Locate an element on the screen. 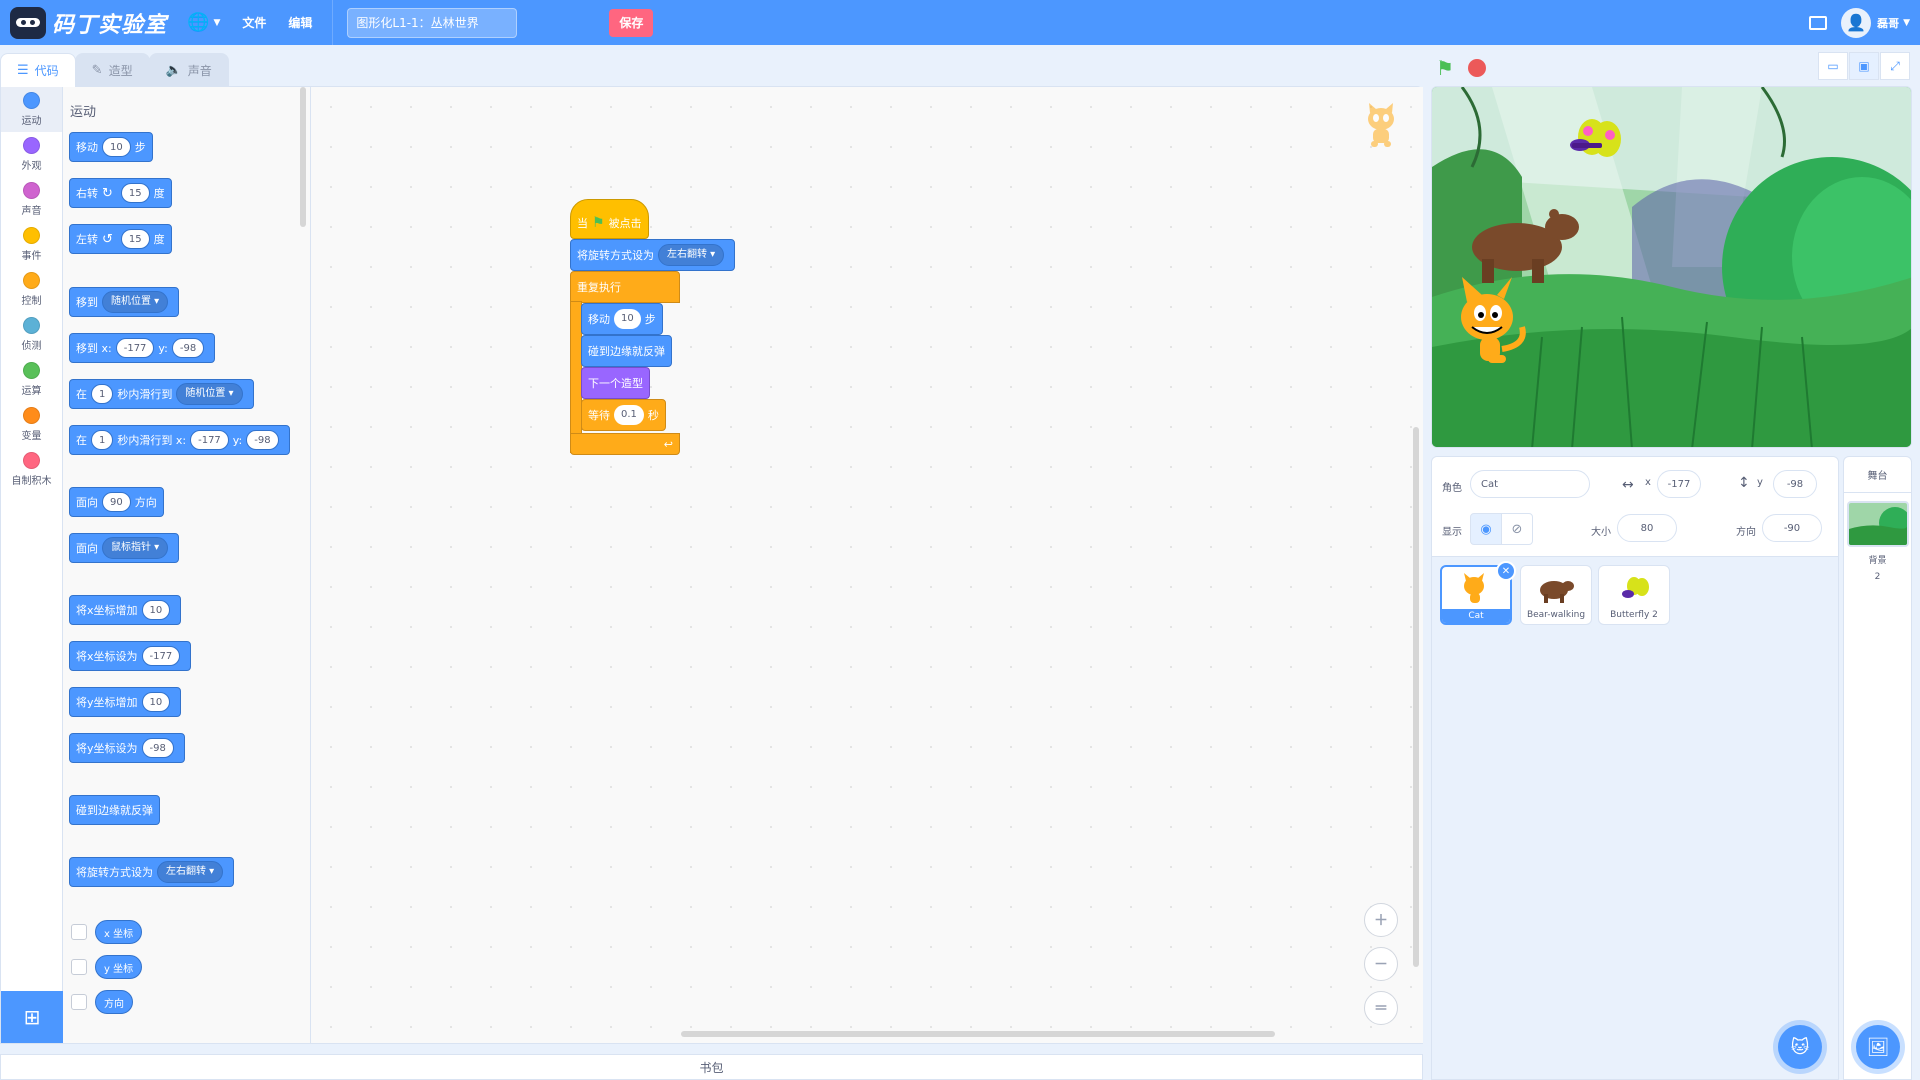 The height and width of the screenshot is (1080, 1920). workspace-horizontal-scrollbar is located at coordinates (978, 1034).